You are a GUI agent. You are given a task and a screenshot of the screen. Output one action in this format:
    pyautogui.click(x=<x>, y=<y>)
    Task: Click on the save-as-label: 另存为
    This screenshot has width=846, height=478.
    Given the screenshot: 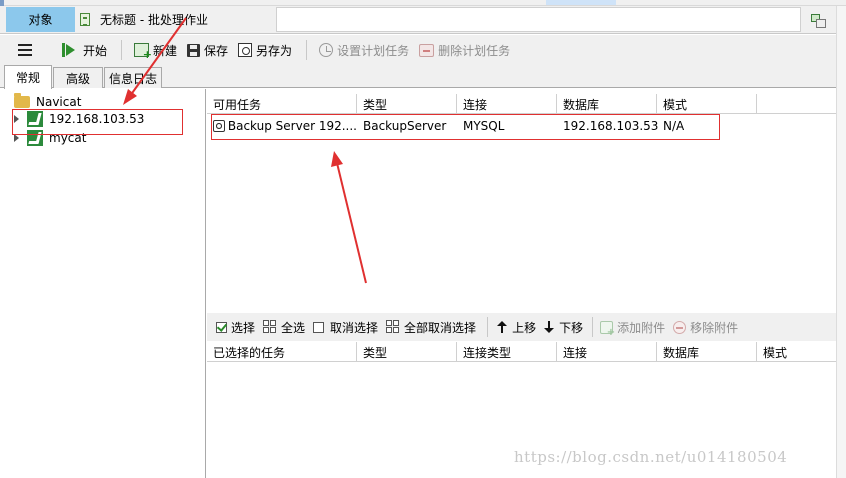 What is the action you would take?
    pyautogui.click(x=274, y=50)
    